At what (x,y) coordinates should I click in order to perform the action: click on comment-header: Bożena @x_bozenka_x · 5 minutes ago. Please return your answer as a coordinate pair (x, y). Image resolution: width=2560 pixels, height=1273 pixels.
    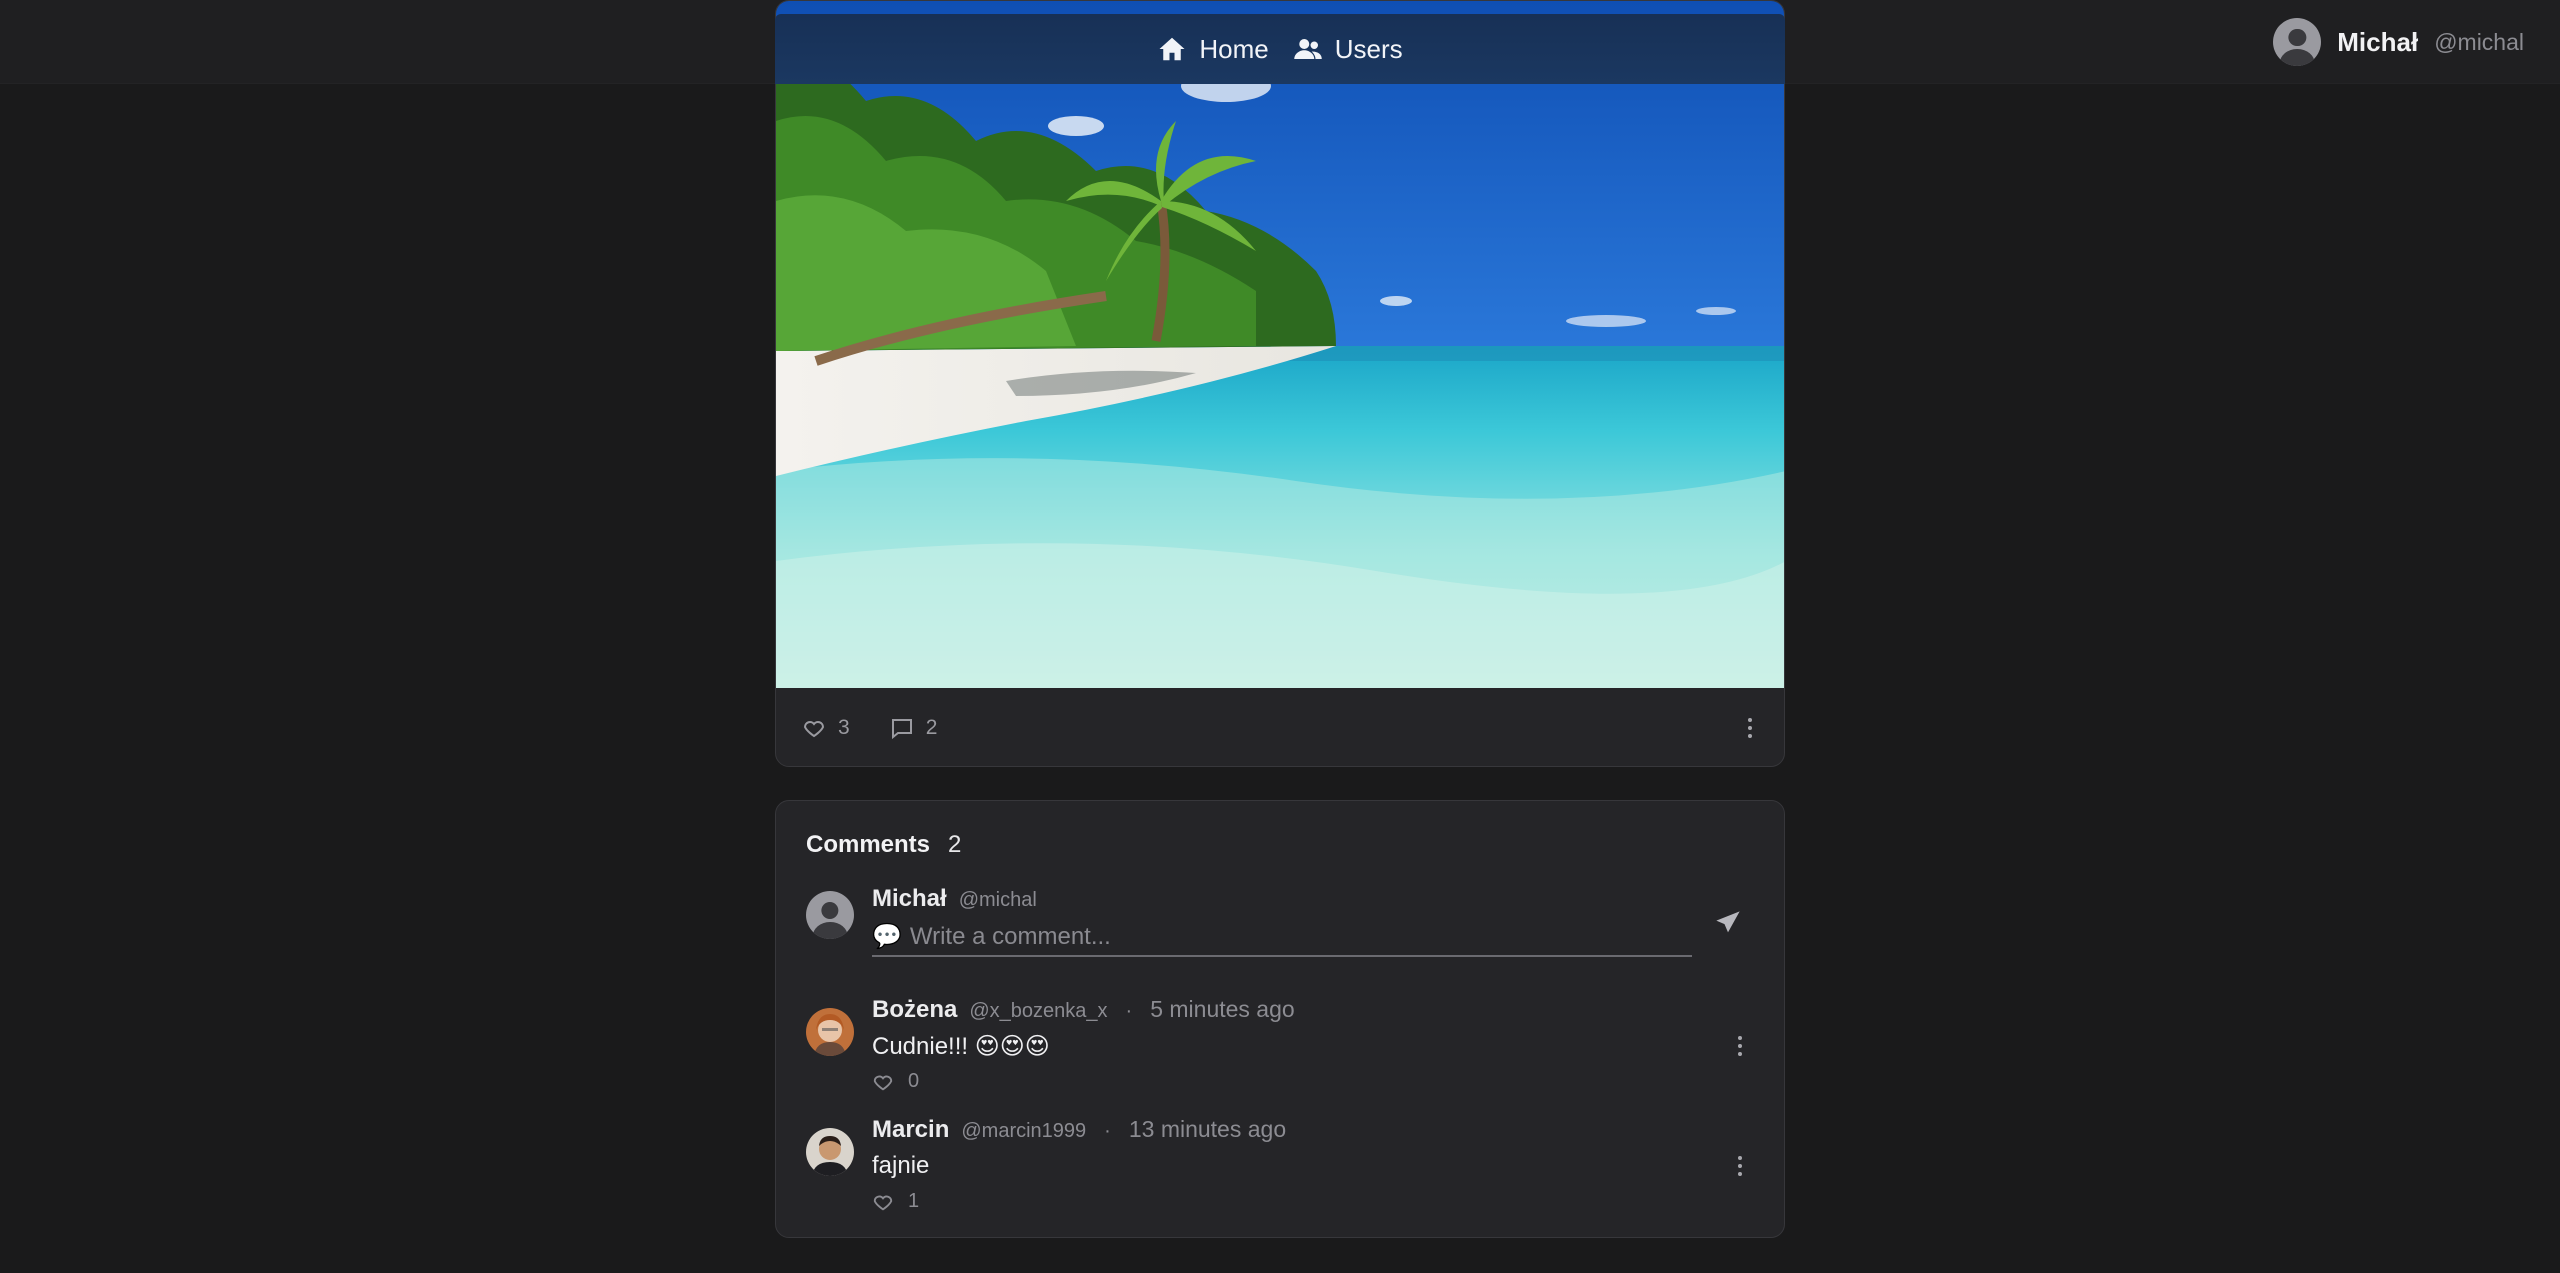
    Looking at the image, I should click on (1083, 1010).